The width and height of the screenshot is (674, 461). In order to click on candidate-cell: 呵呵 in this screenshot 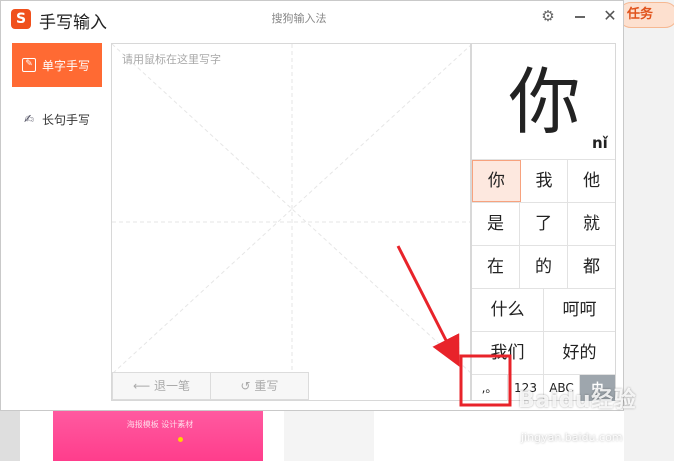, I will do `click(579, 310)`.